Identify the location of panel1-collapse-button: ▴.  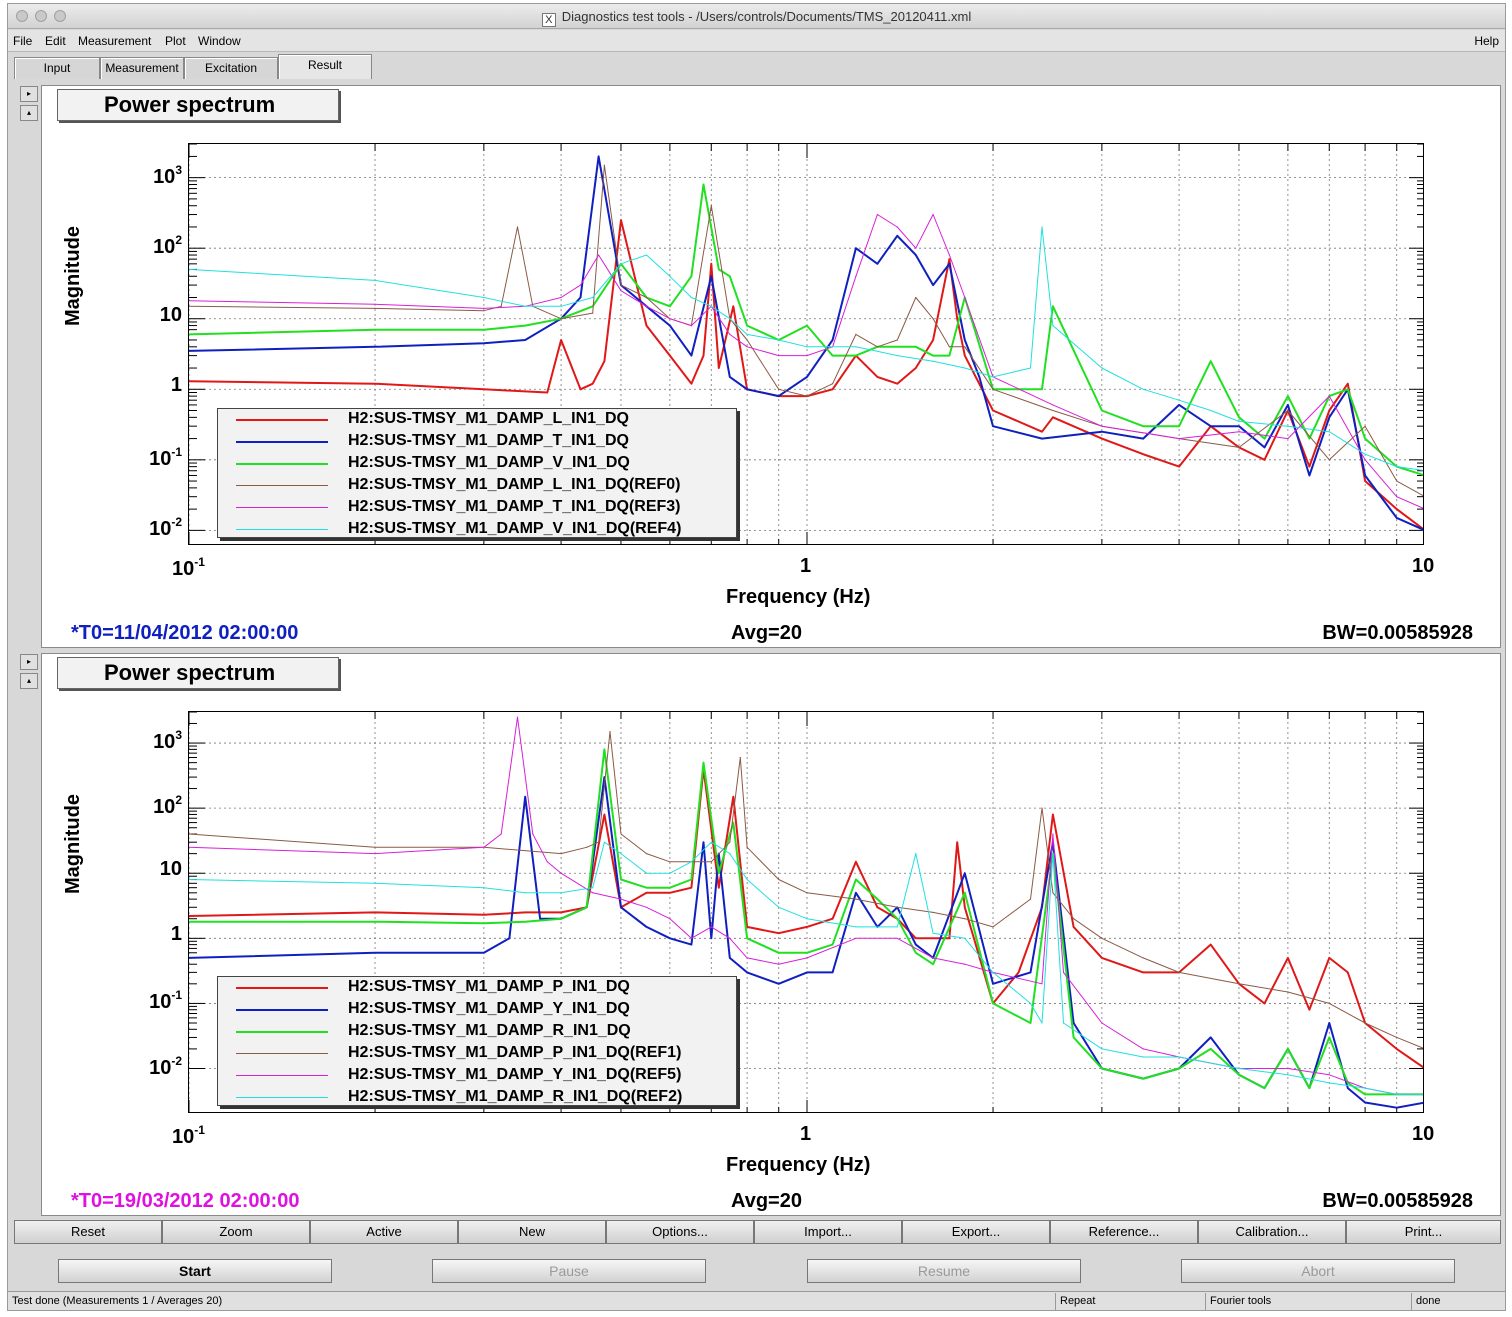
(29, 113).